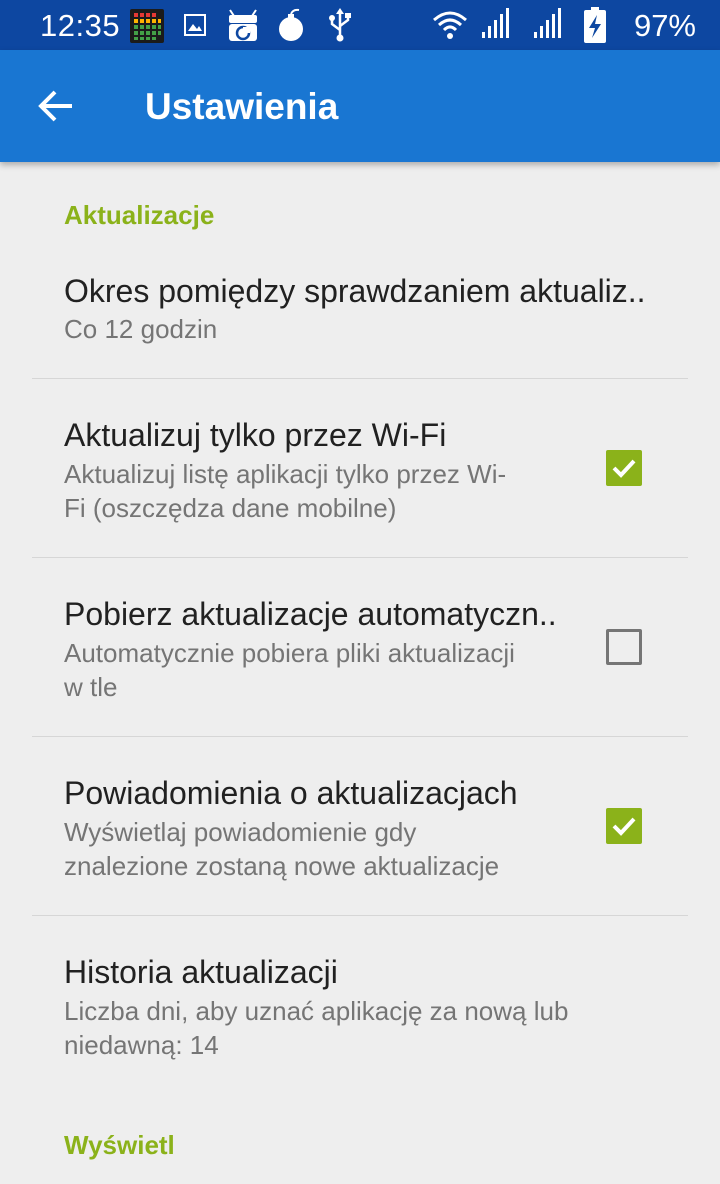  What do you see at coordinates (360, 25) in the screenshot?
I see `status-bar: 12:35 97%` at bounding box center [360, 25].